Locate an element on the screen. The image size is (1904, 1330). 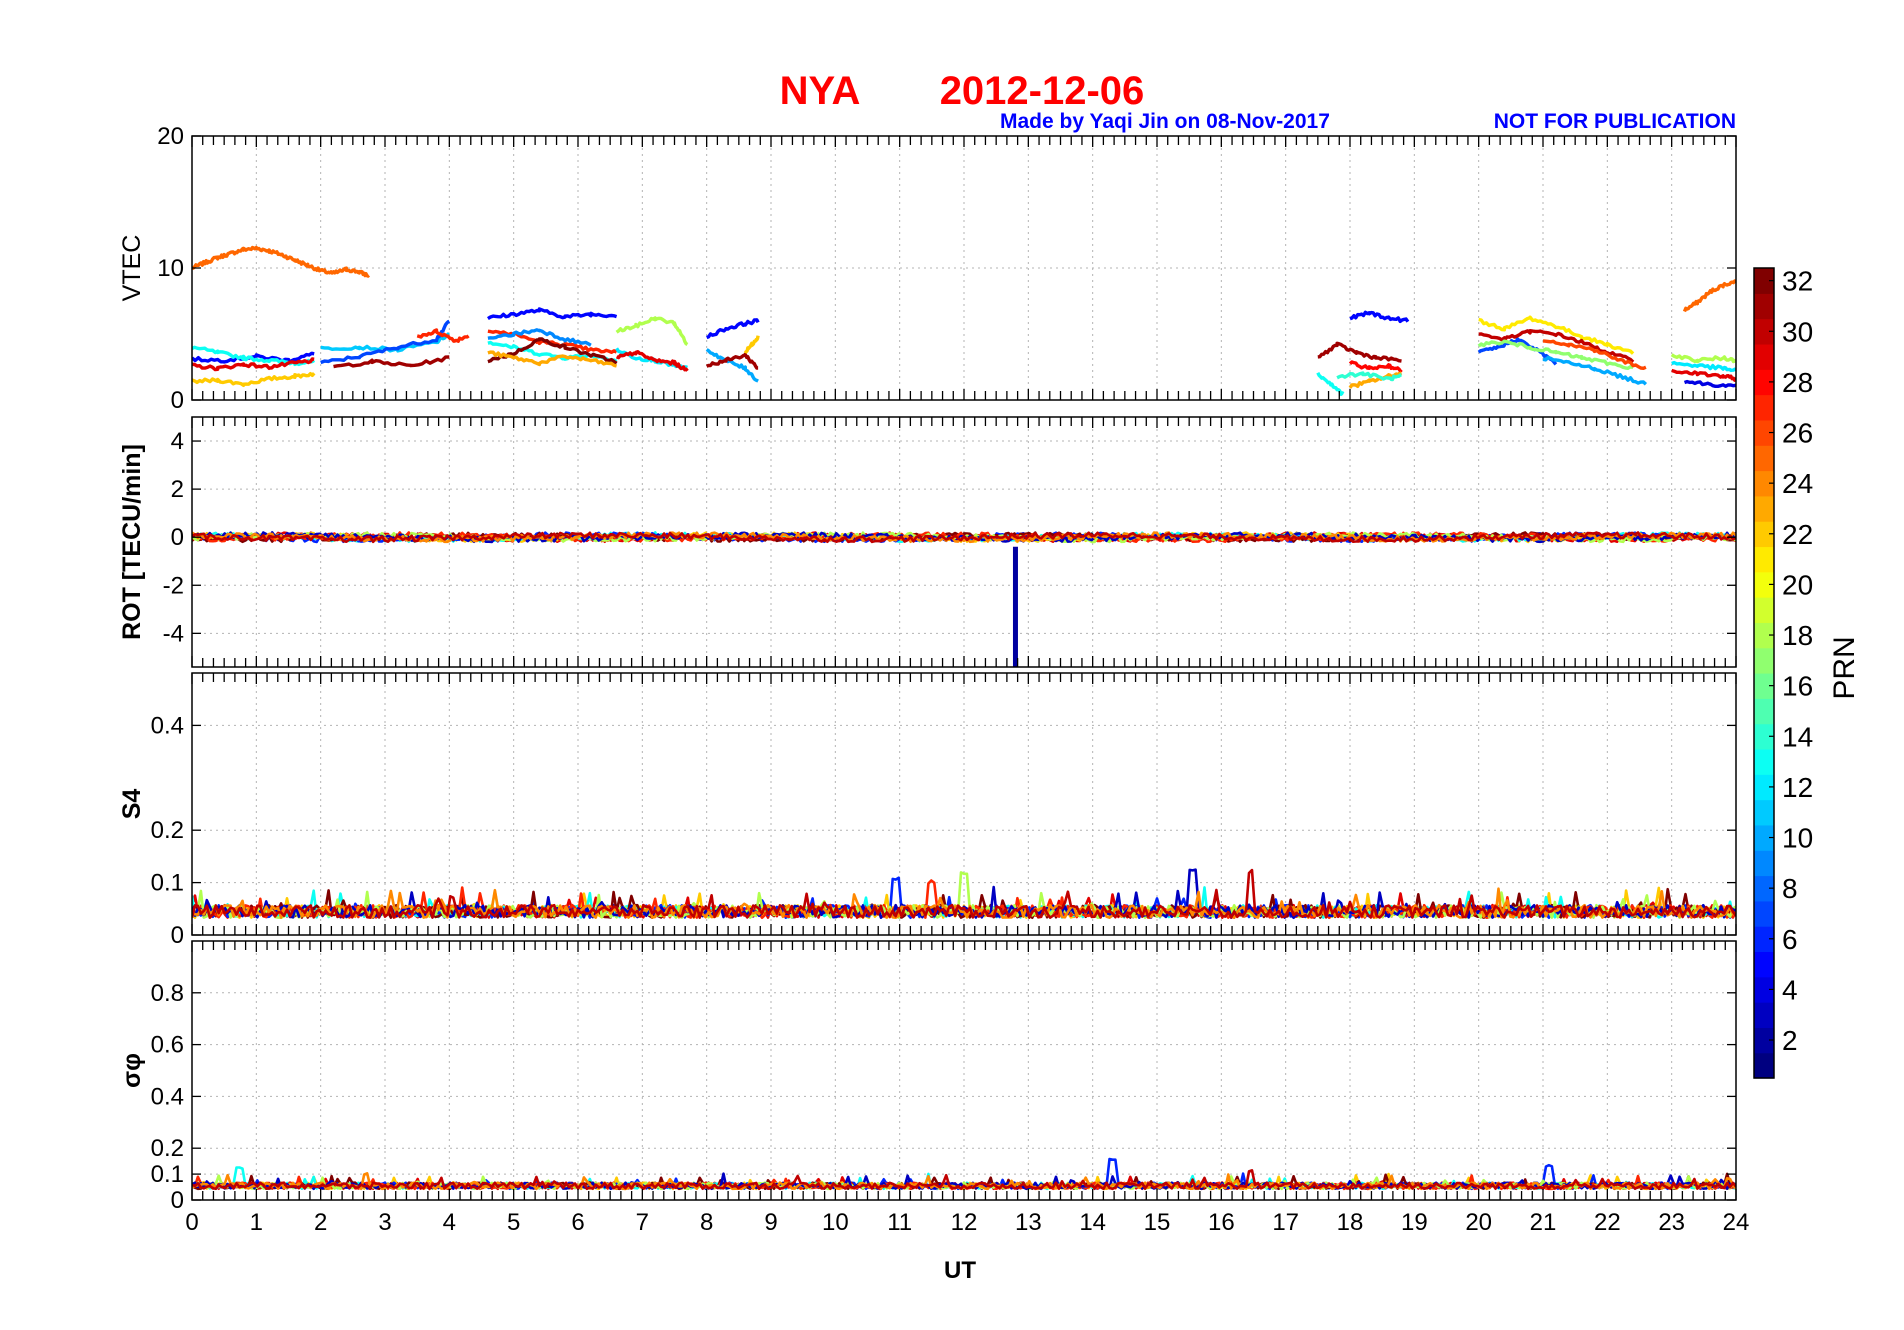
colorbar-label: PRN is located at coordinates (1844, 667).